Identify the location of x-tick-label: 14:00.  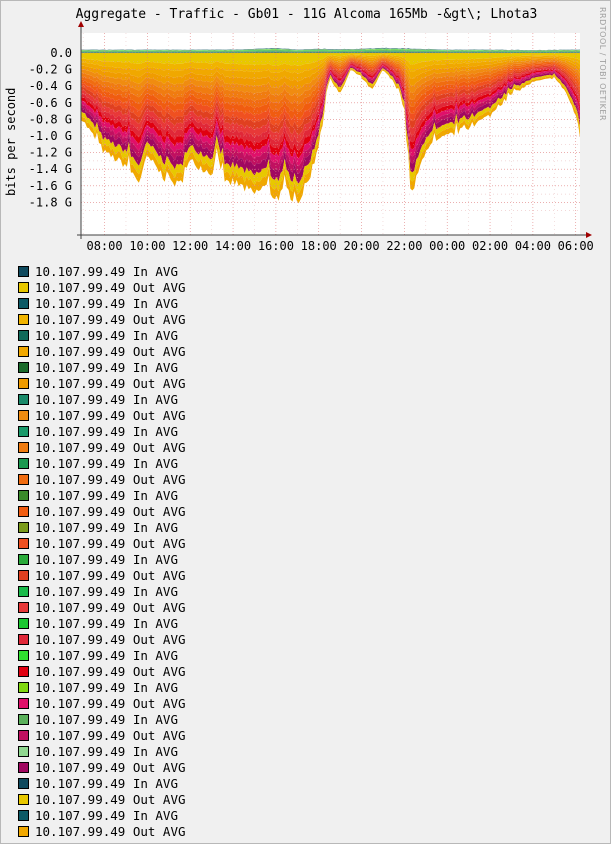
(233, 246).